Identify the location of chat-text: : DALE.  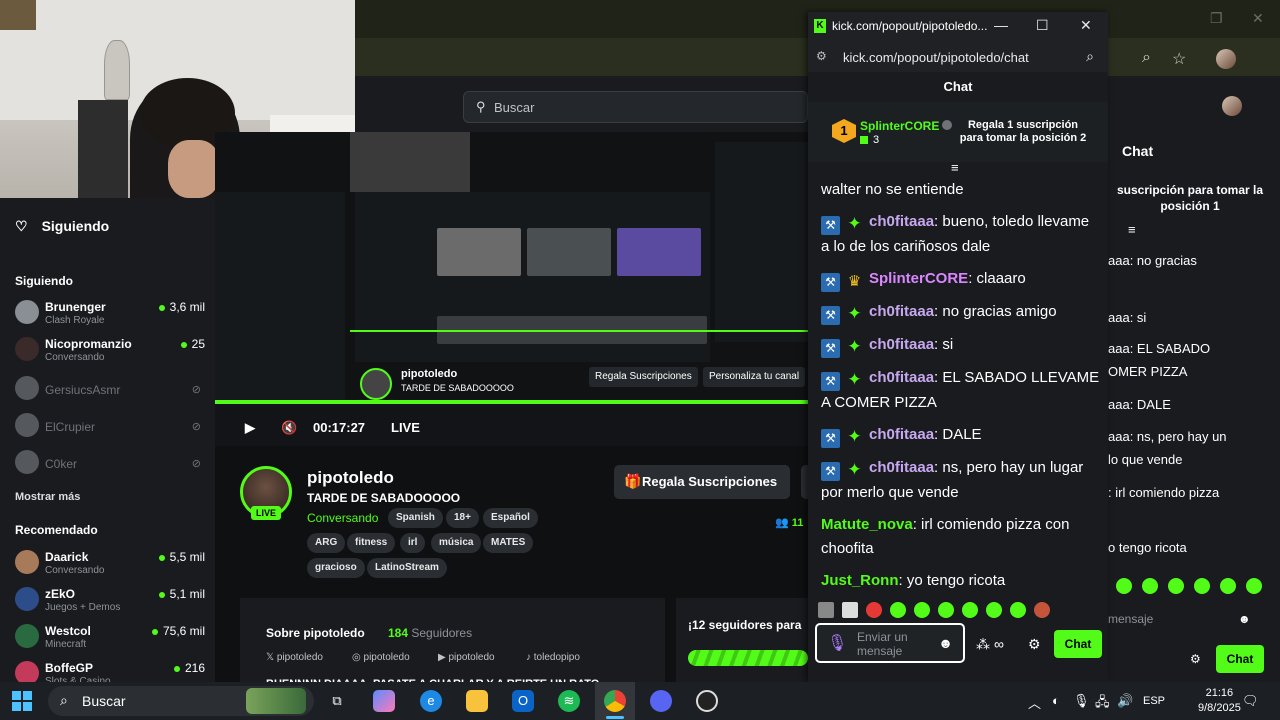
(958, 434).